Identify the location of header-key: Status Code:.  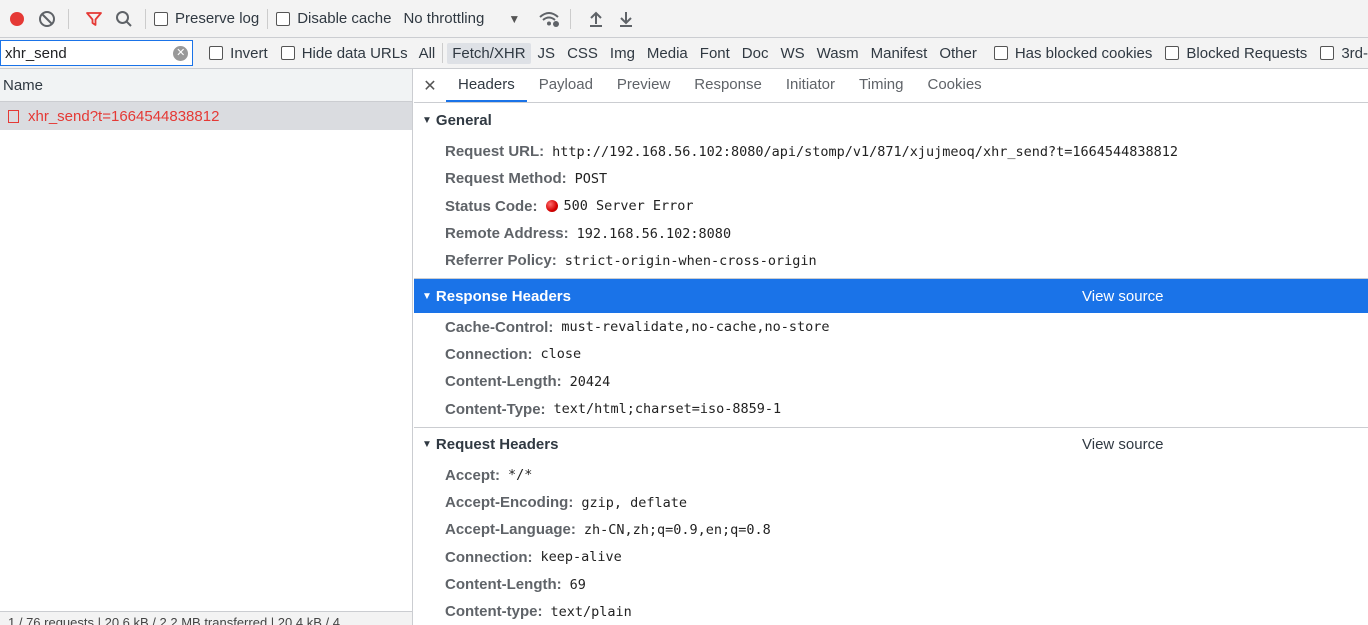
(491, 206).